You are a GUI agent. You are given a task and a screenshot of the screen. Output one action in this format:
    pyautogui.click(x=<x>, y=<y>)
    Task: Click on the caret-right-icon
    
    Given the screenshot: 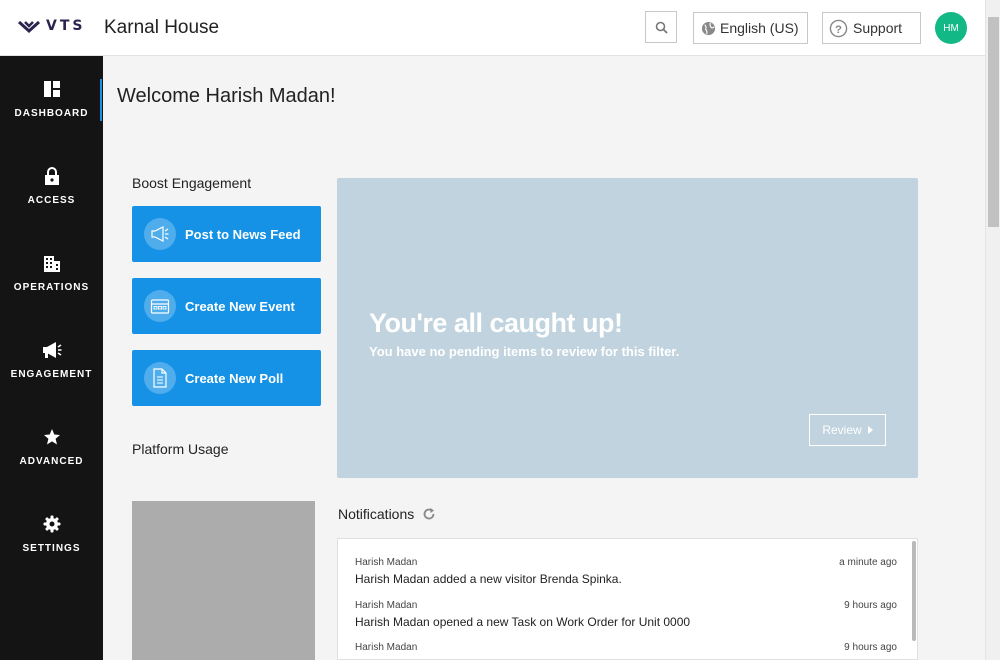 What is the action you would take?
    pyautogui.click(x=870, y=430)
    